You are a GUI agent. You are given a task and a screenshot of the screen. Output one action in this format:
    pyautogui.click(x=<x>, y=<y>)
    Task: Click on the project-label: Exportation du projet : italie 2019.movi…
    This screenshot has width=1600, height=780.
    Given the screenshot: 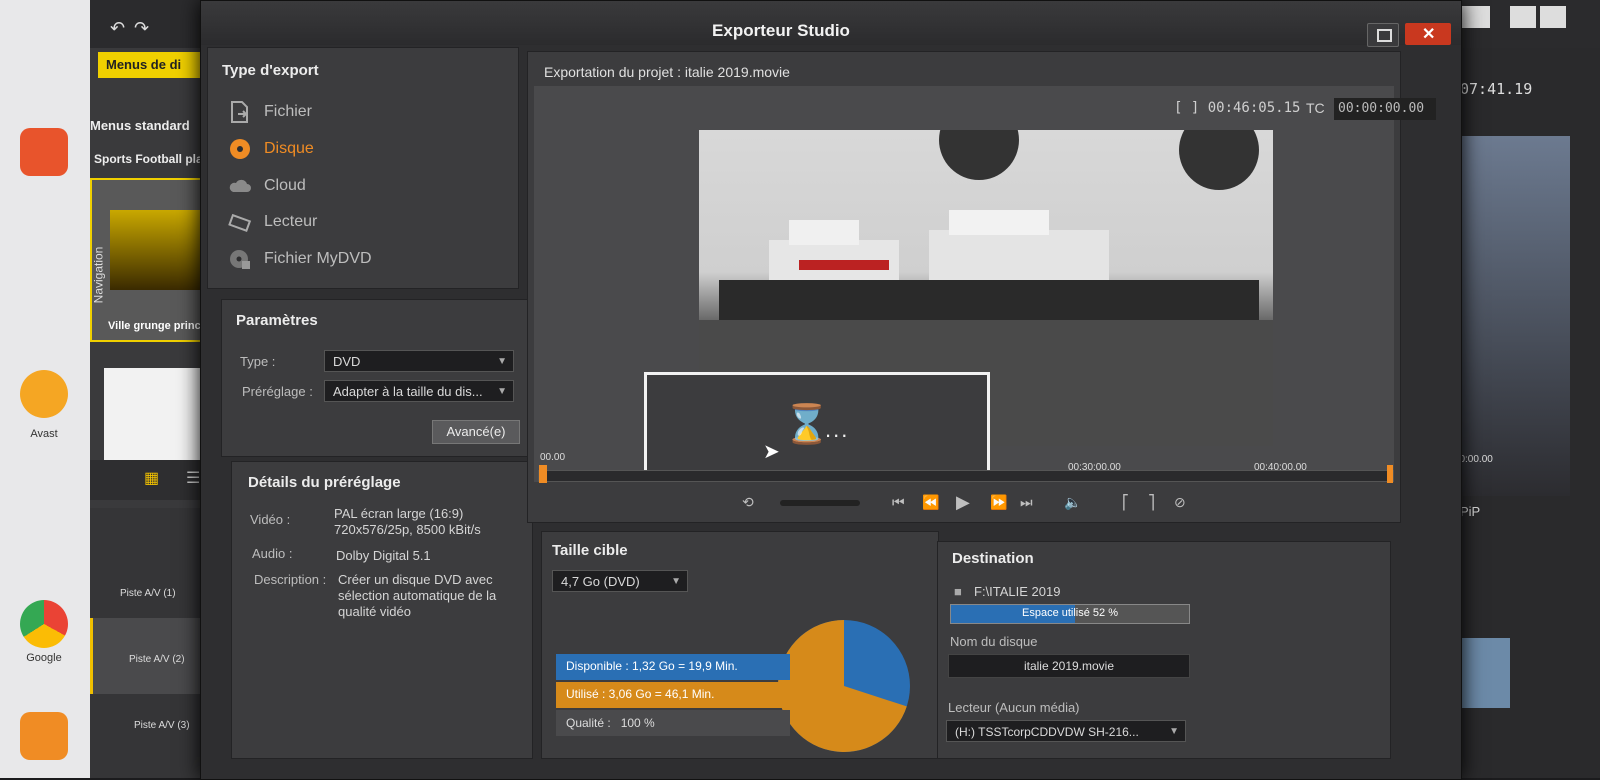 What is the action you would take?
    pyautogui.click(x=667, y=72)
    